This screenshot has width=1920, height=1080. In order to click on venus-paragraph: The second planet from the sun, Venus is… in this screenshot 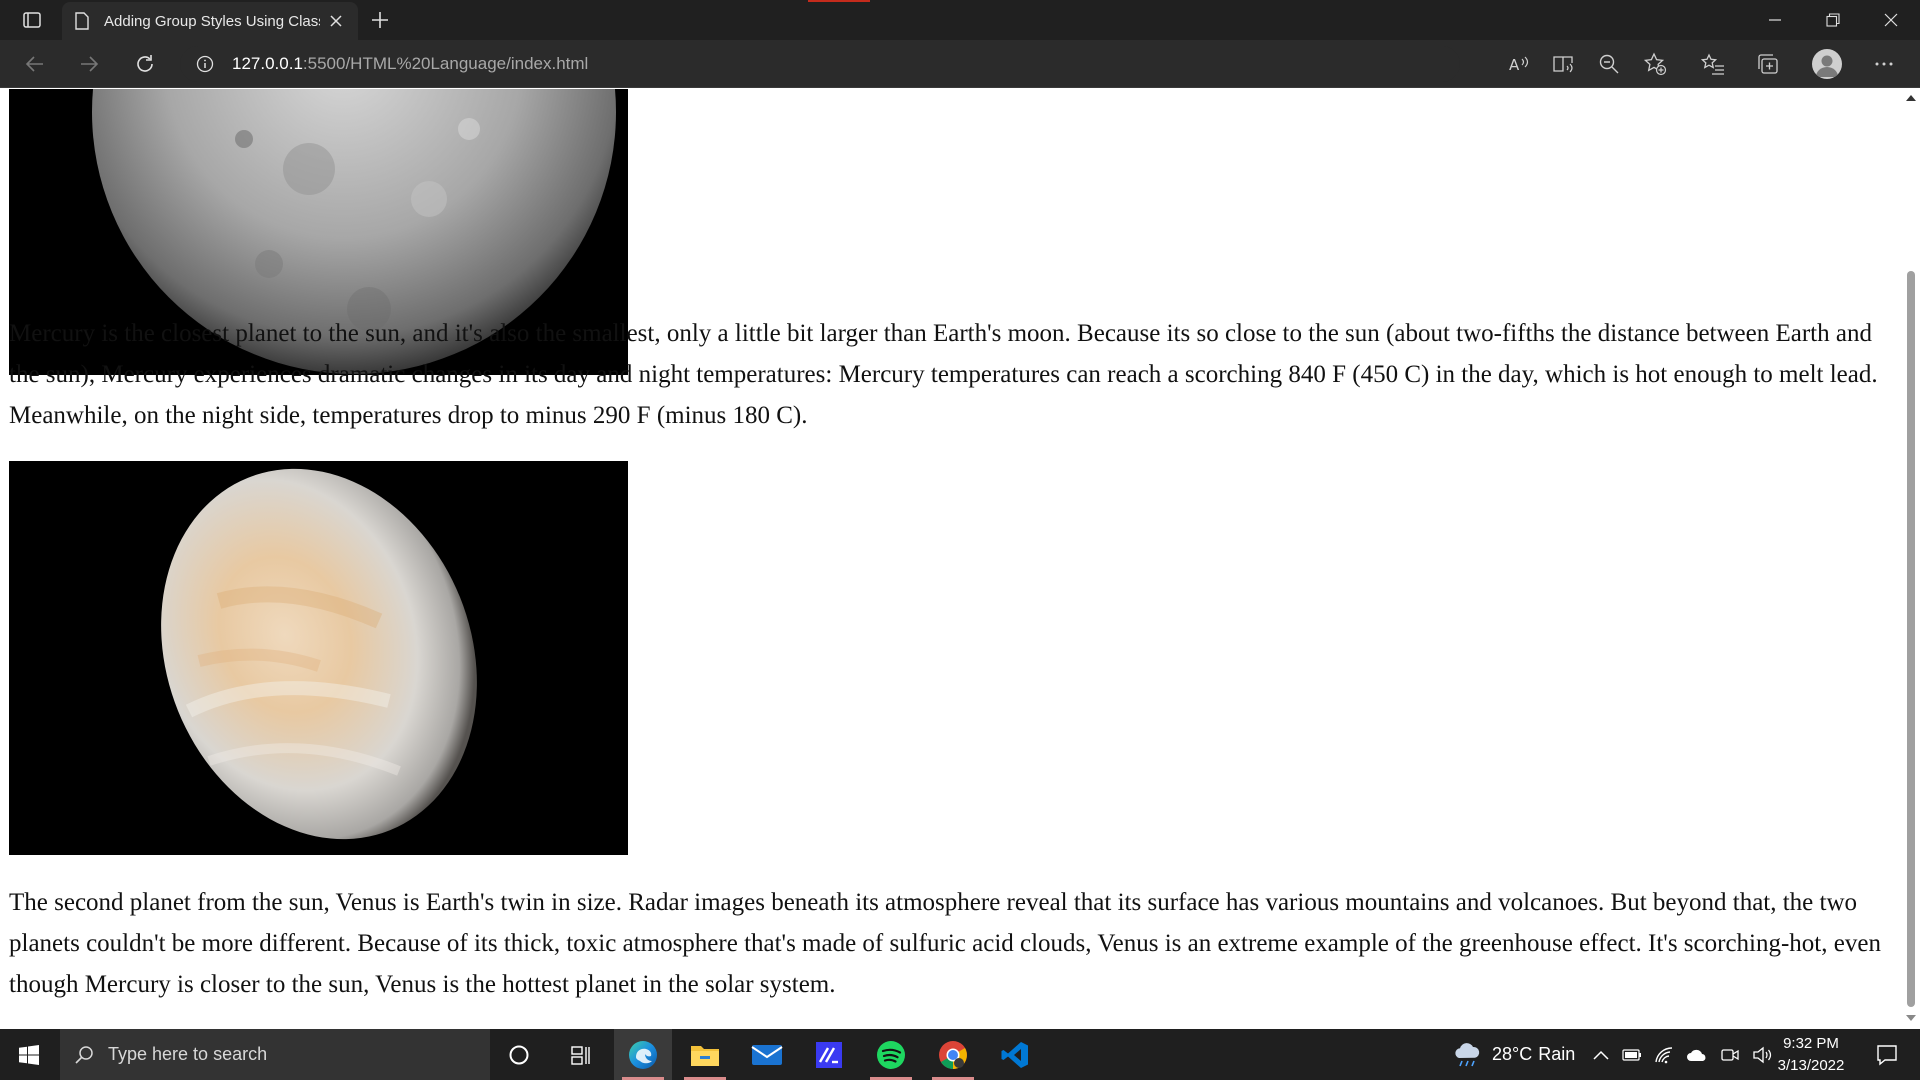, I will do `click(945, 943)`.